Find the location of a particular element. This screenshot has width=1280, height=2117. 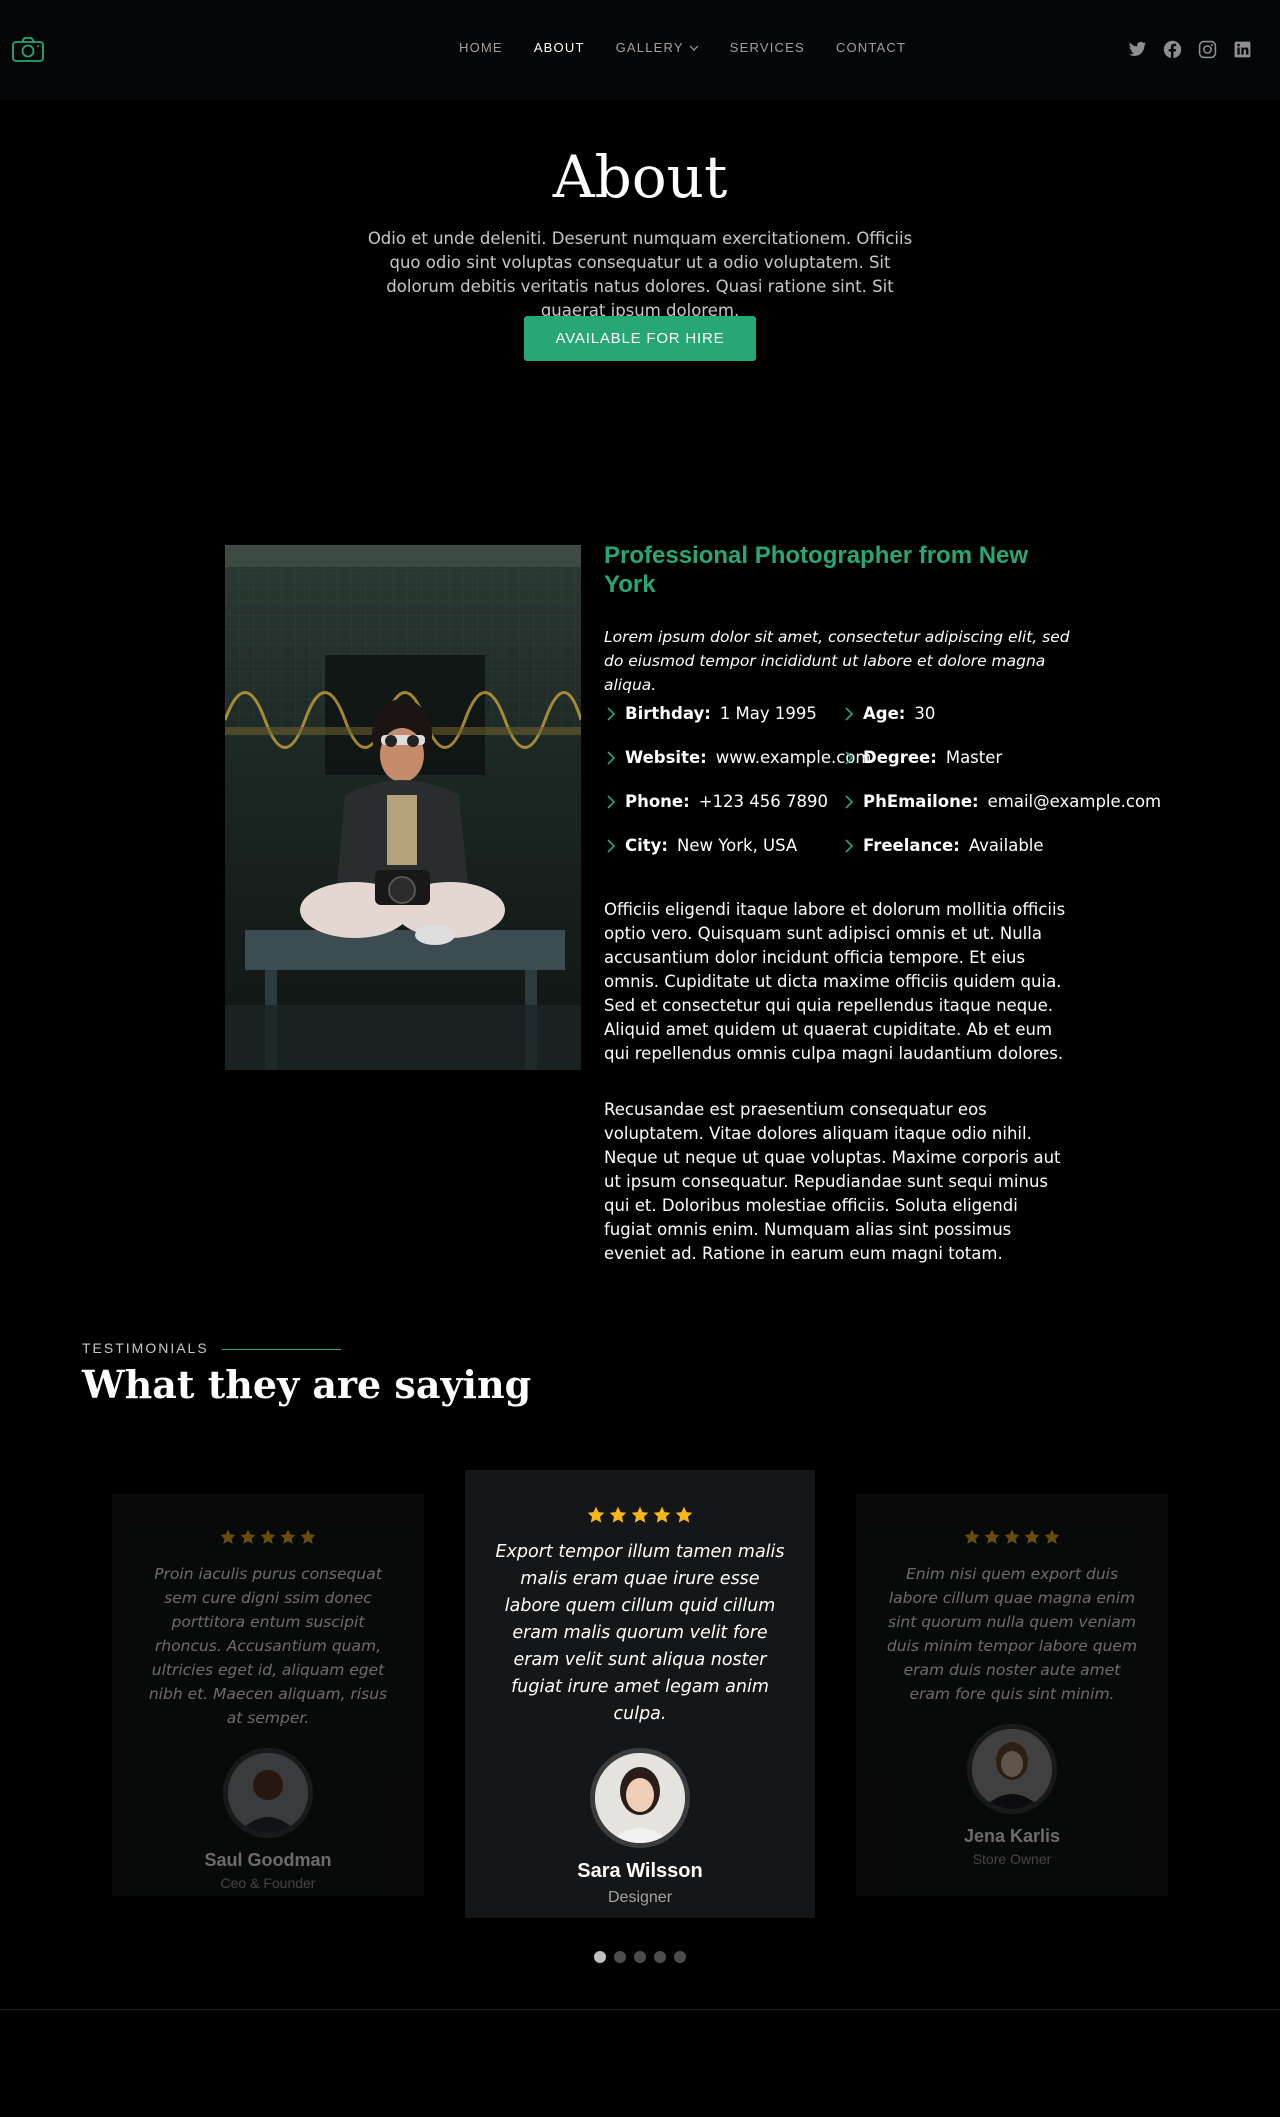

main-nav: HOME ABOUT GALLERY SERVICES CONTACT is located at coordinates (698, 47).